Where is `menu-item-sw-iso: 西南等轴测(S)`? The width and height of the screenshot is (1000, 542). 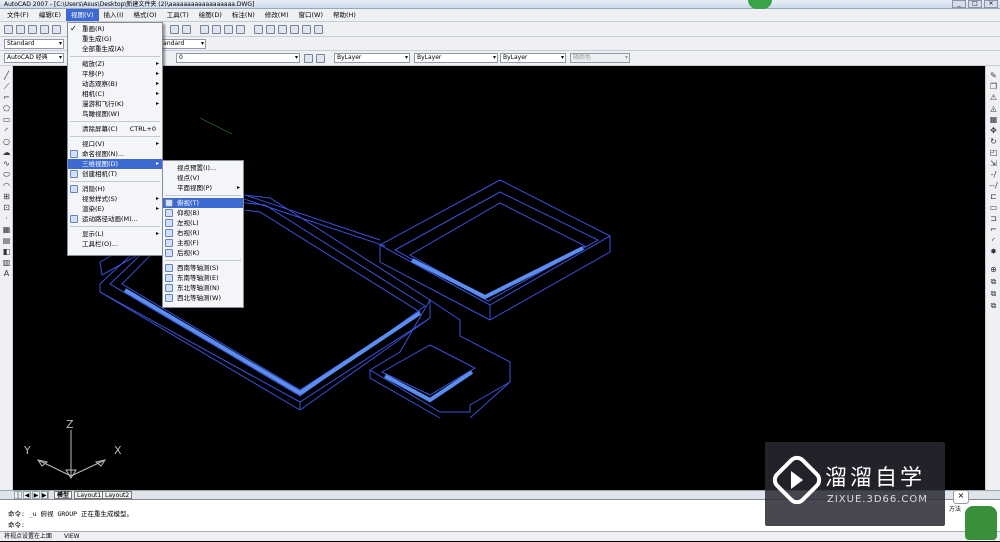
menu-item-sw-iso: 西南等轴测(S) is located at coordinates (203, 268).